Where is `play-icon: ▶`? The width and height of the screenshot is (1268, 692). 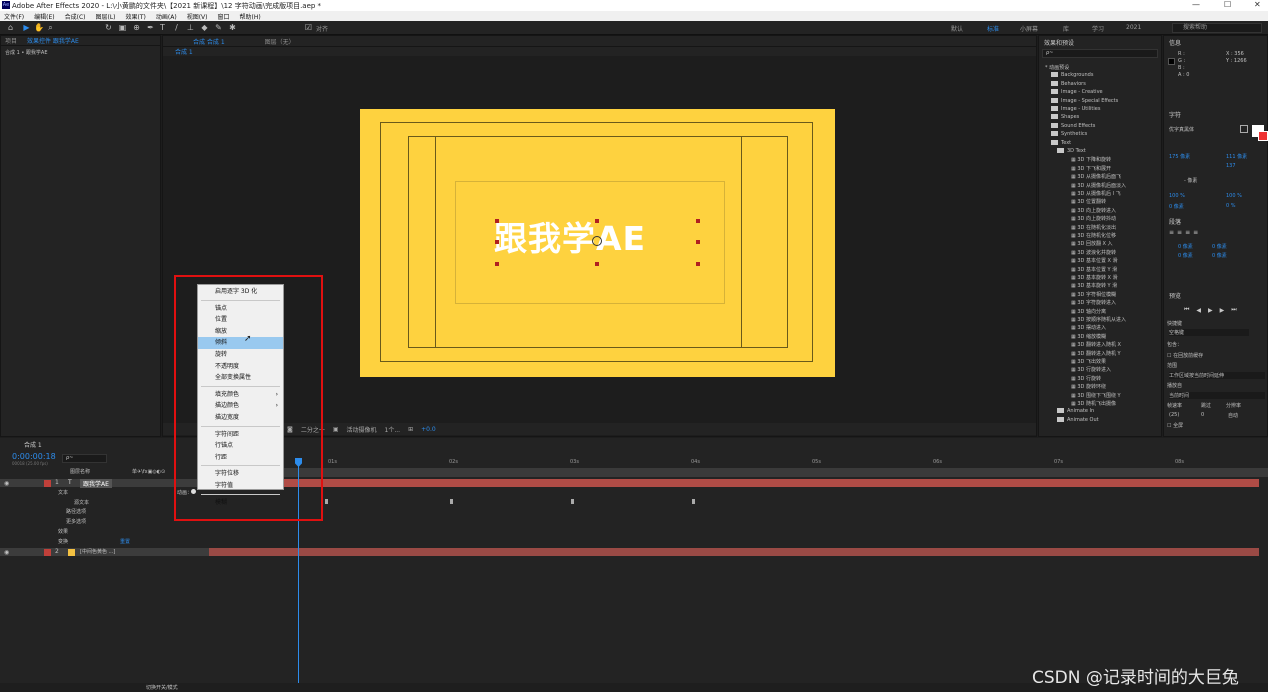 play-icon: ▶ is located at coordinates (1210, 310).